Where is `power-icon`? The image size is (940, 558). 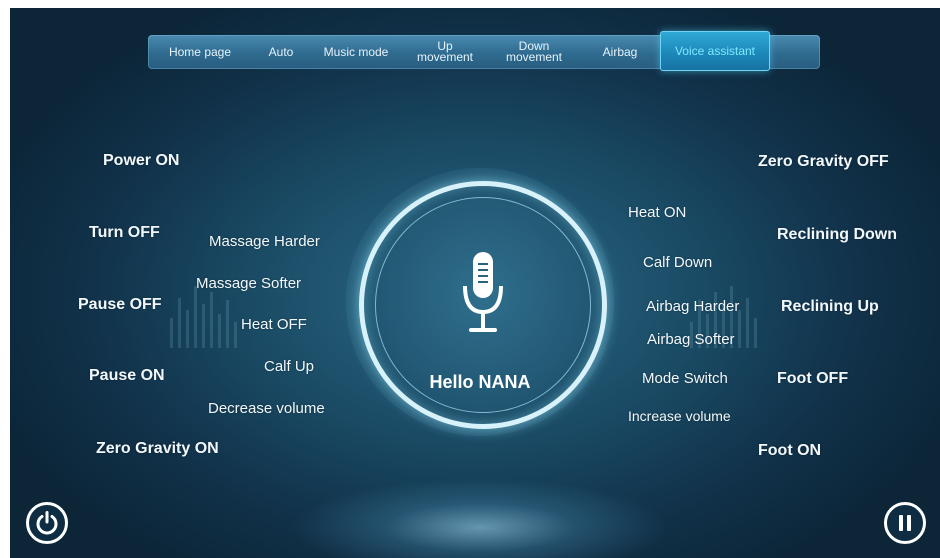 power-icon is located at coordinates (47, 523).